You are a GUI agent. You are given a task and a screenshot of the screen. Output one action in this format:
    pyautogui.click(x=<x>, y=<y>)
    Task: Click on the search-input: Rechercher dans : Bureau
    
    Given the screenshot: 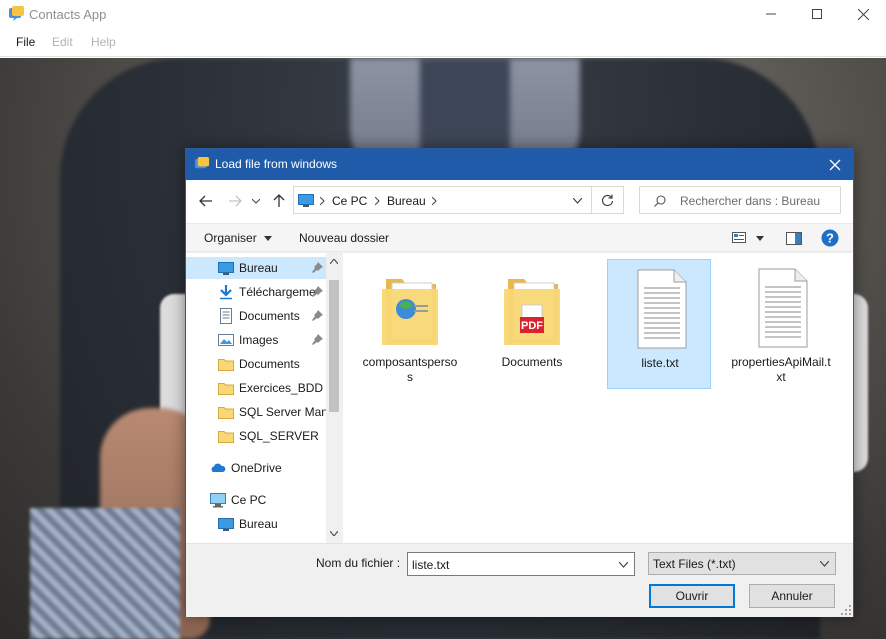 What is the action you would take?
    pyautogui.click(x=740, y=200)
    